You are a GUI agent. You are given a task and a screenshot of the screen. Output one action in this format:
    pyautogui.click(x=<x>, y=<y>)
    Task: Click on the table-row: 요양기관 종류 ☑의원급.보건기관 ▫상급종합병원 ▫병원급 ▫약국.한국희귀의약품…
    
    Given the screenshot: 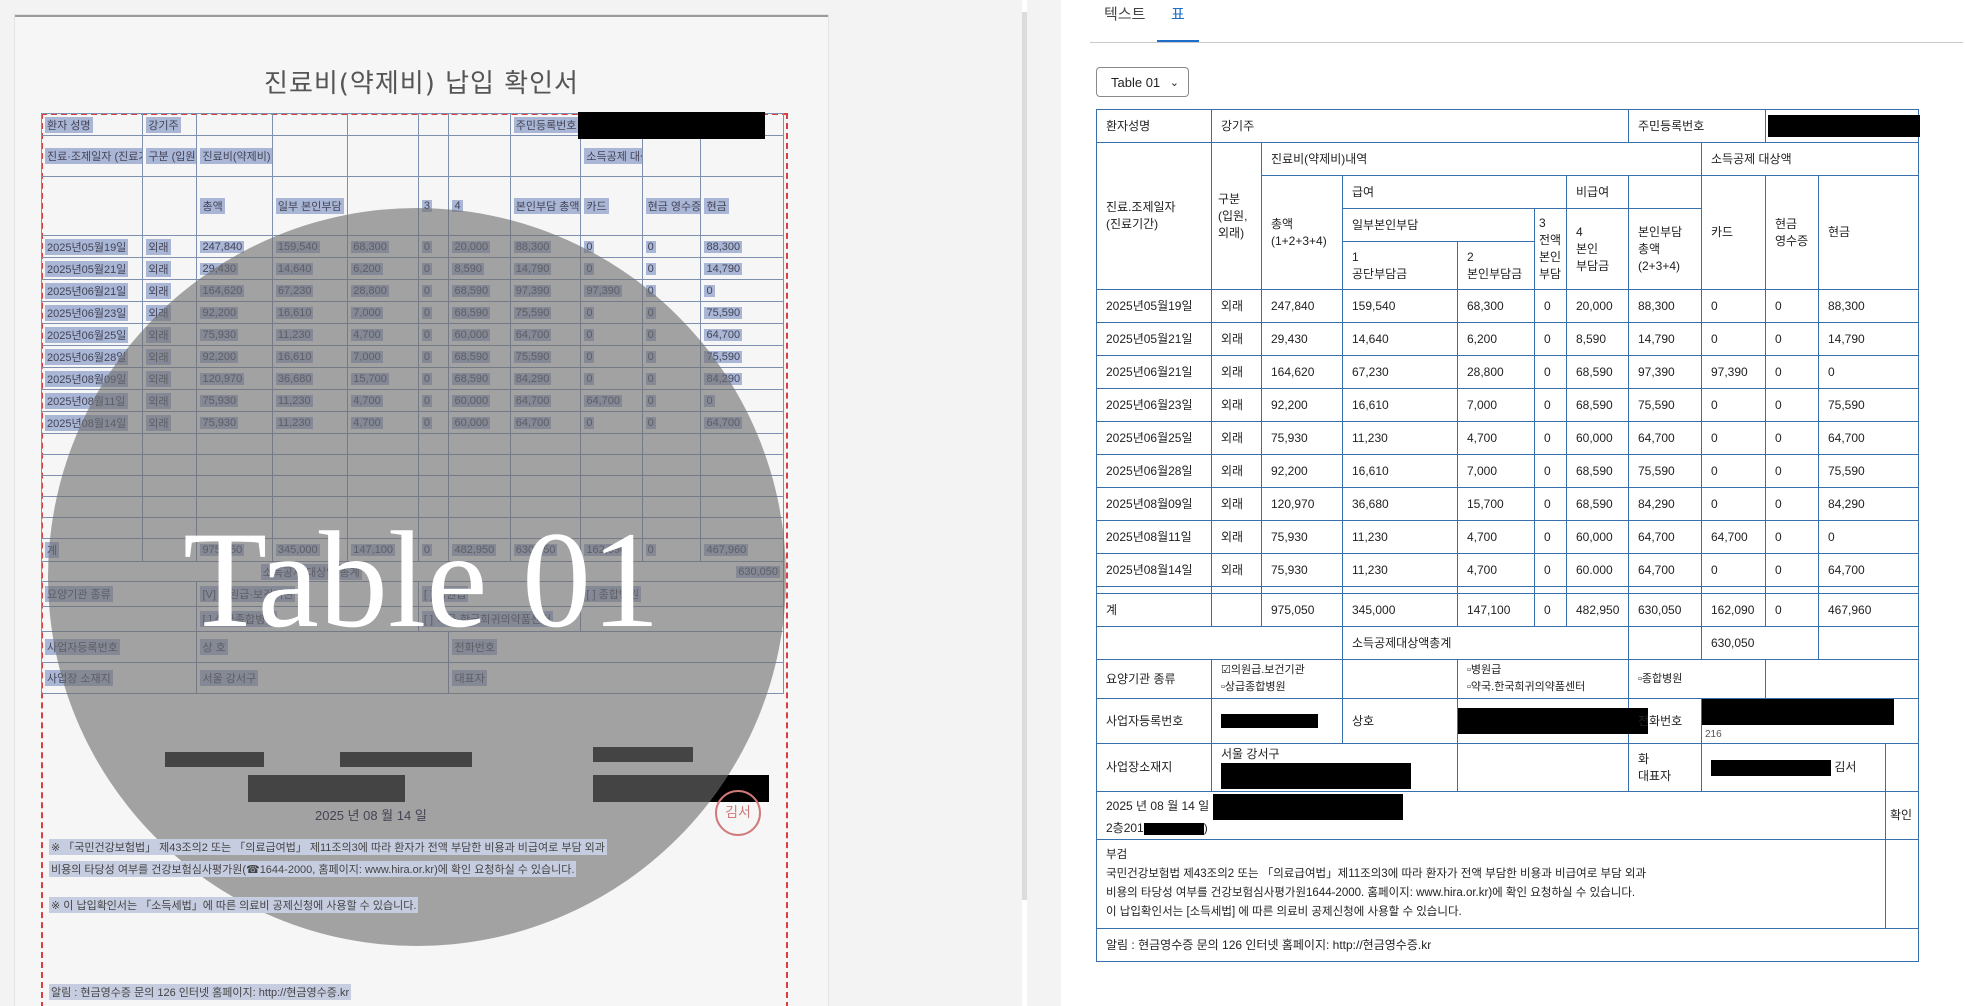 What is the action you would take?
    pyautogui.click(x=1508, y=679)
    